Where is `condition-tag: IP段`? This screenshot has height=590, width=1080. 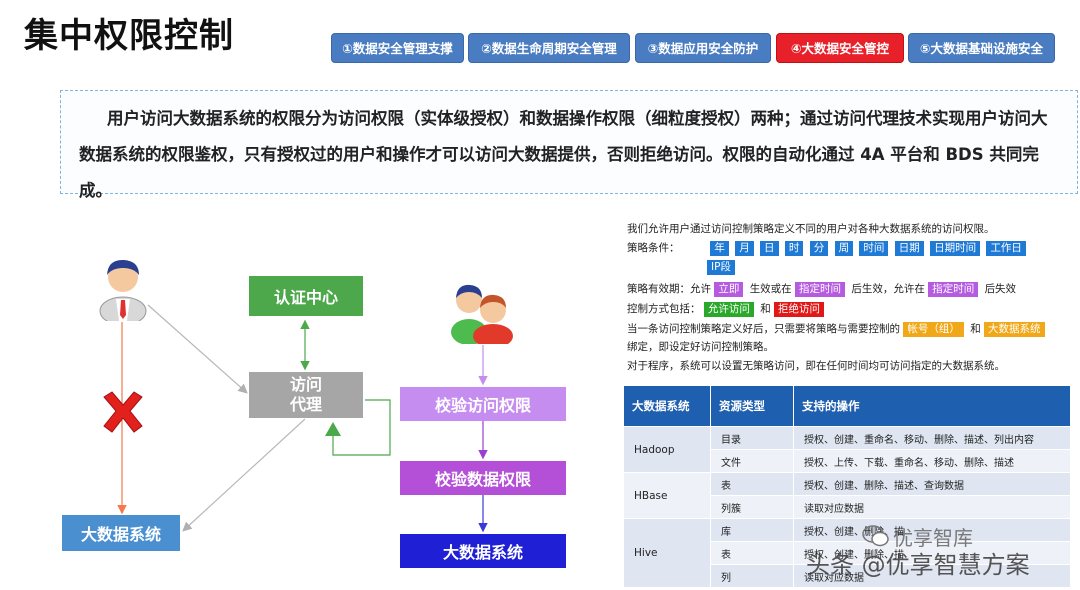 condition-tag: IP段 is located at coordinates (721, 267).